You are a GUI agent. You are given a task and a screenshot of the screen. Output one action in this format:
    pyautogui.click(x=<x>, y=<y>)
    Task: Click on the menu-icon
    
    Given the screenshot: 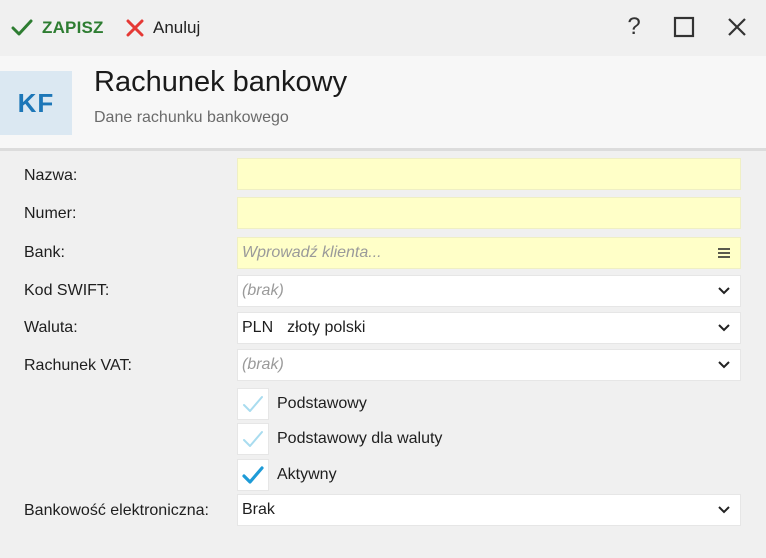 What is the action you would take?
    pyautogui.click(x=724, y=253)
    